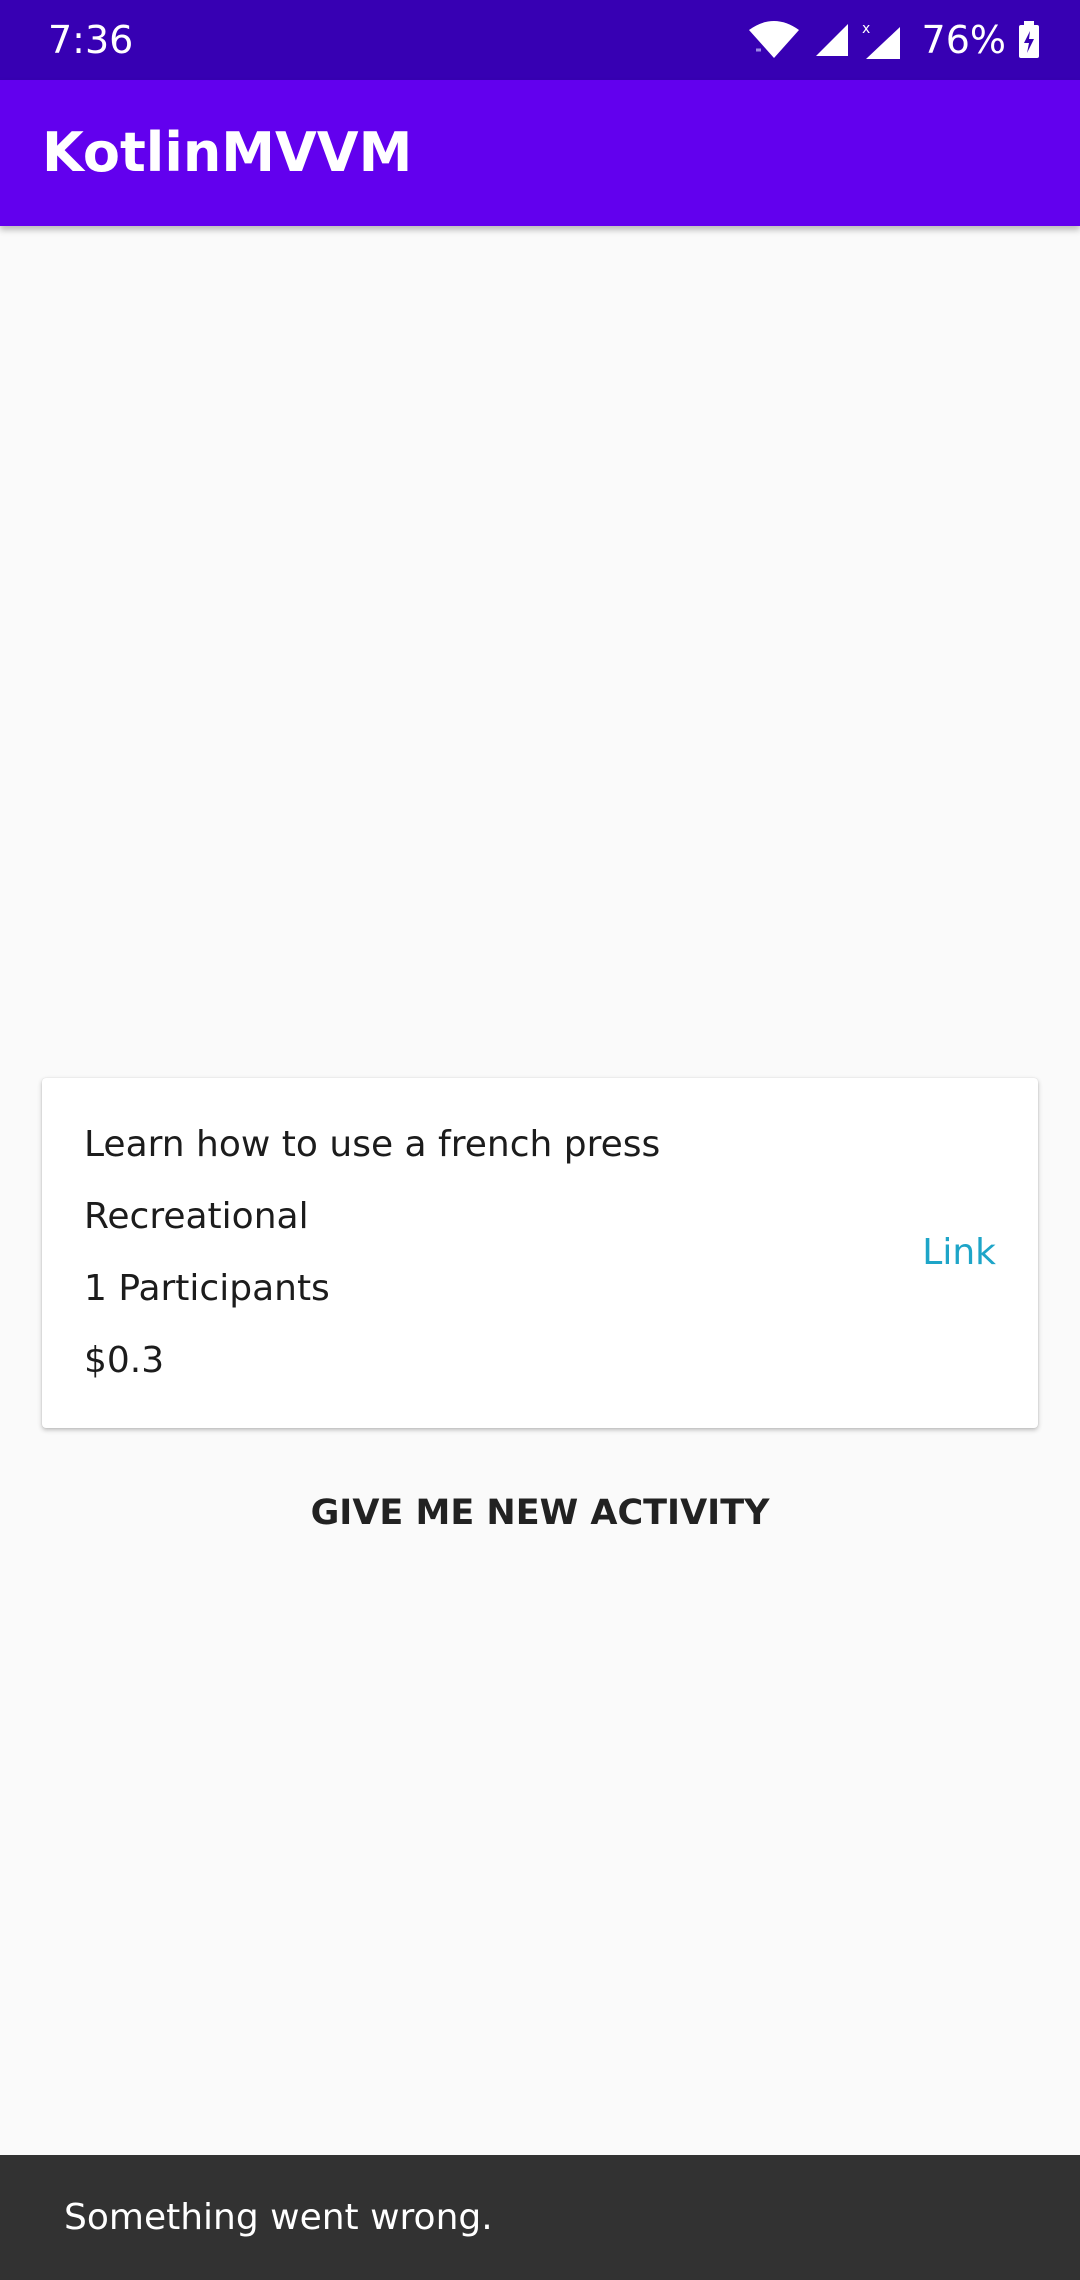  I want to click on app-bar: KotlinMVVM, so click(540, 153).